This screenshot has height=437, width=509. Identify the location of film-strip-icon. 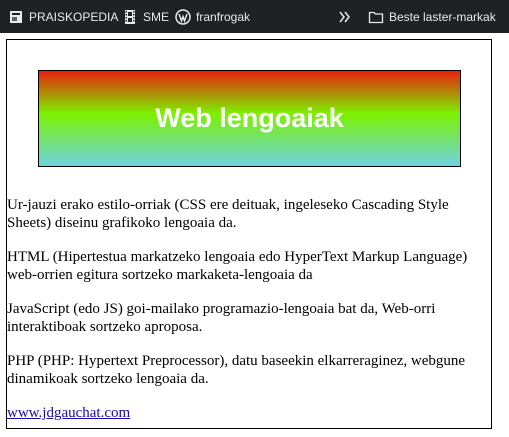
(130, 17).